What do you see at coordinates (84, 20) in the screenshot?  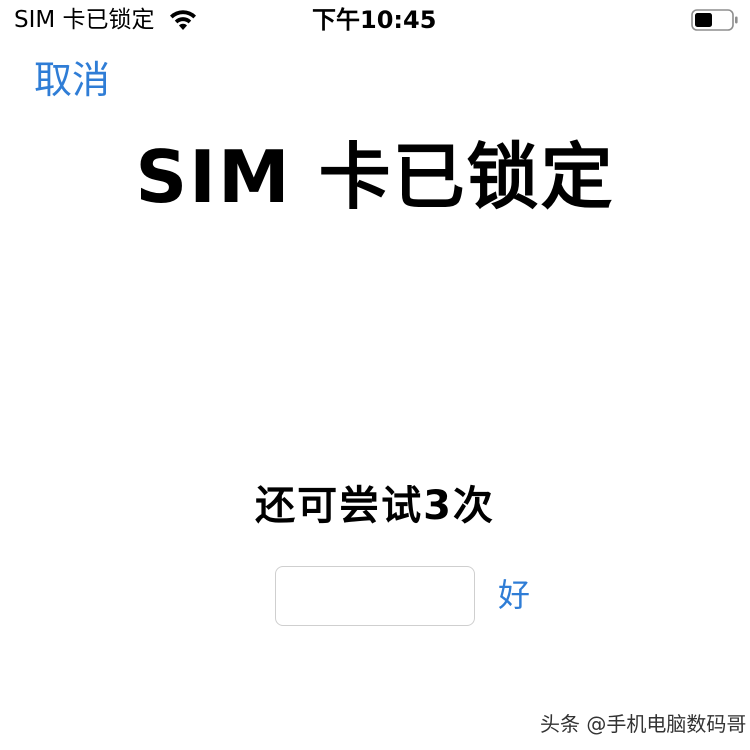 I see `carrier-label: SIM 卡已锁定` at bounding box center [84, 20].